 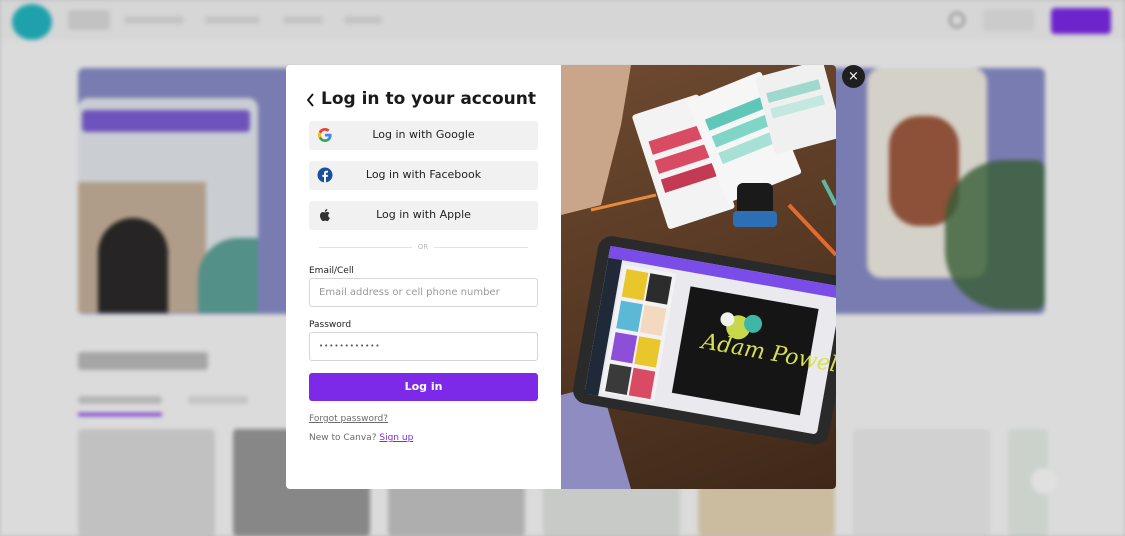 I want to click on chevron-left-icon, so click(x=310, y=100).